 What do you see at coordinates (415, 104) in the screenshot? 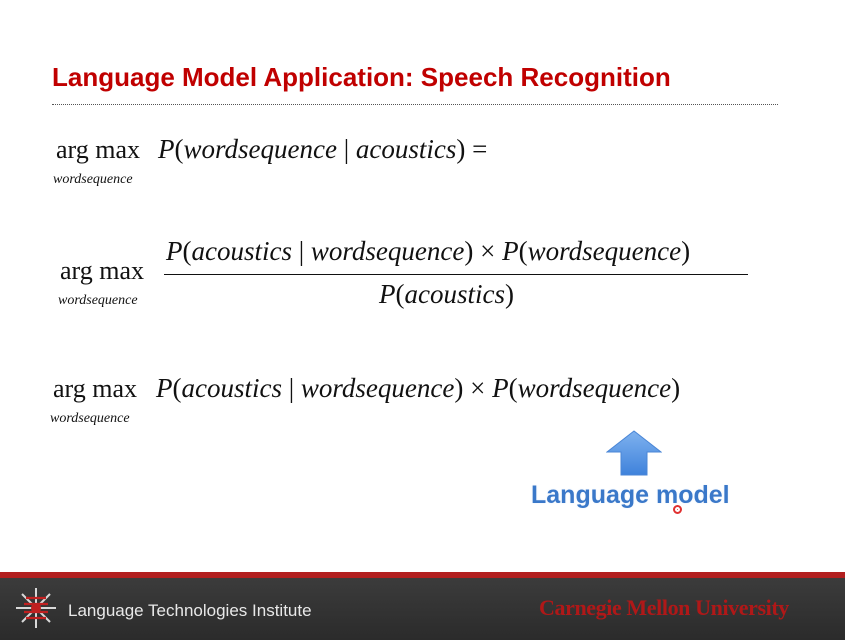
I see `title-divider` at bounding box center [415, 104].